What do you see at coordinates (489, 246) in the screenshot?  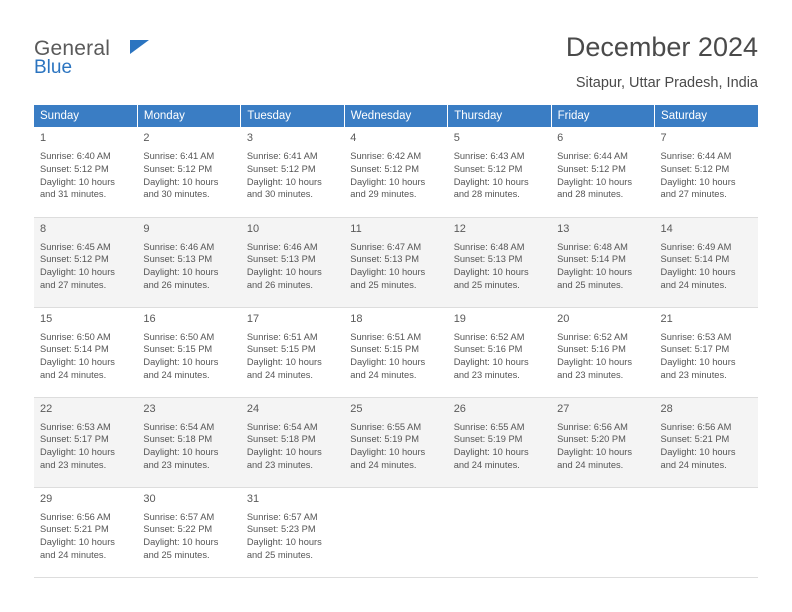 I see `sunrise-text: Sunrise: 6:48 AM` at bounding box center [489, 246].